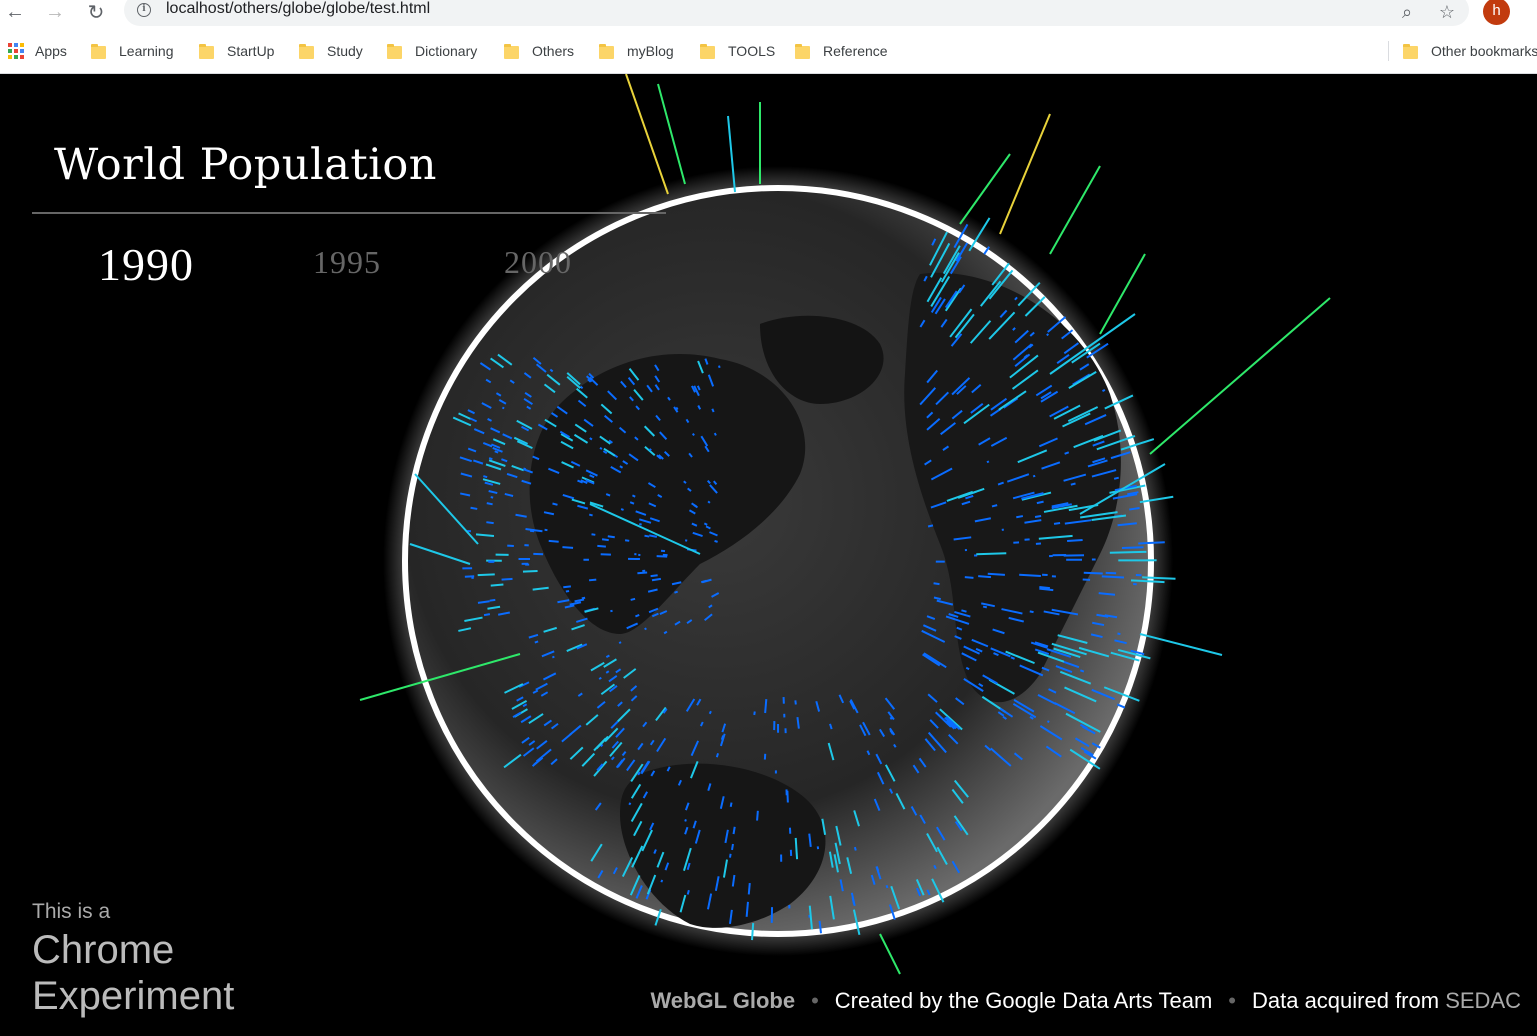 This screenshot has width=1537, height=1036. I want to click on forward-arrow-icon: →, so click(55, 12).